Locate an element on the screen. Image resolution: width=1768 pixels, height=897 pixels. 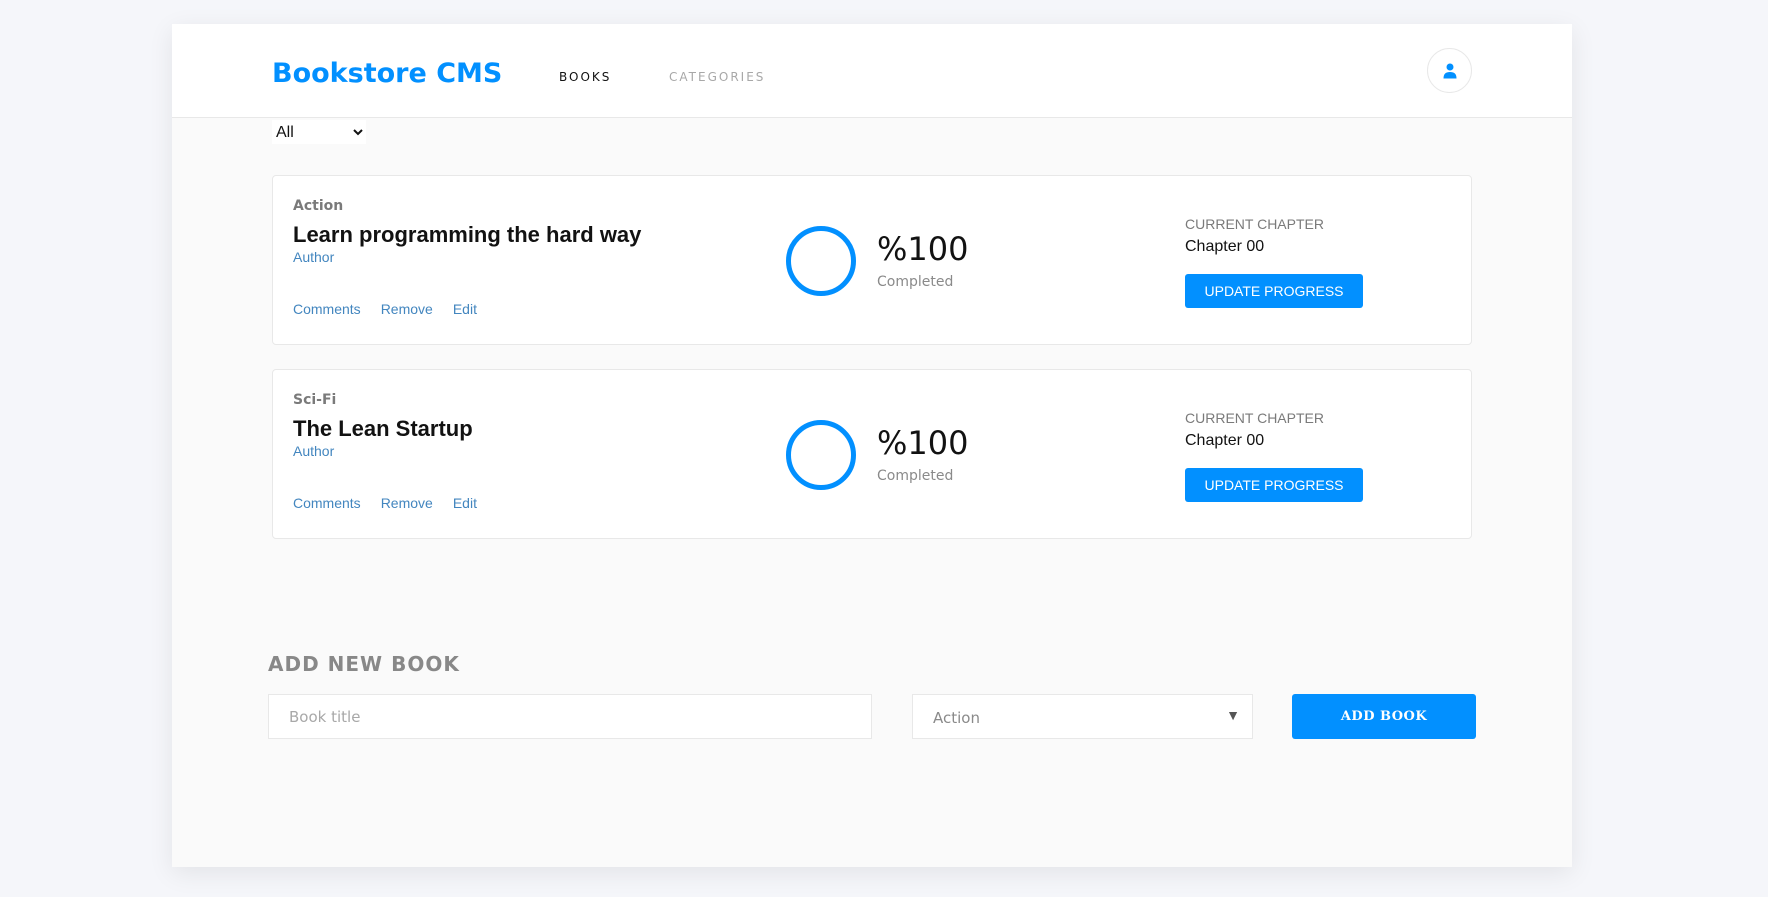
user-button is located at coordinates (1449, 70).